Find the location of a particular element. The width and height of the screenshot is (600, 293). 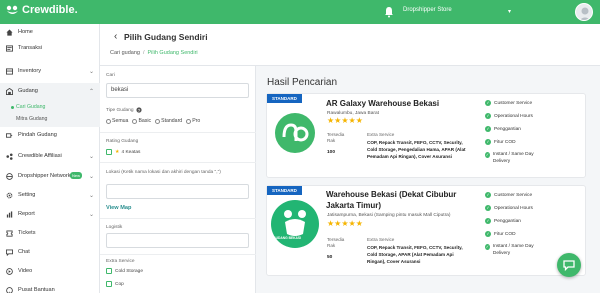

radio-pro: Pro is located at coordinates (193, 121).